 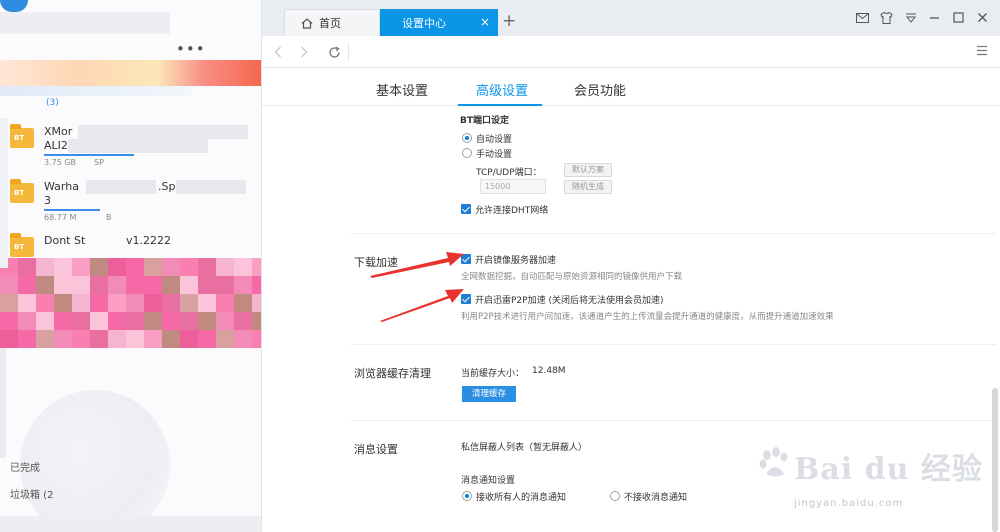 What do you see at coordinates (849, 503) in the screenshot?
I see `watermark-url: jingyan.baidu.com` at bounding box center [849, 503].